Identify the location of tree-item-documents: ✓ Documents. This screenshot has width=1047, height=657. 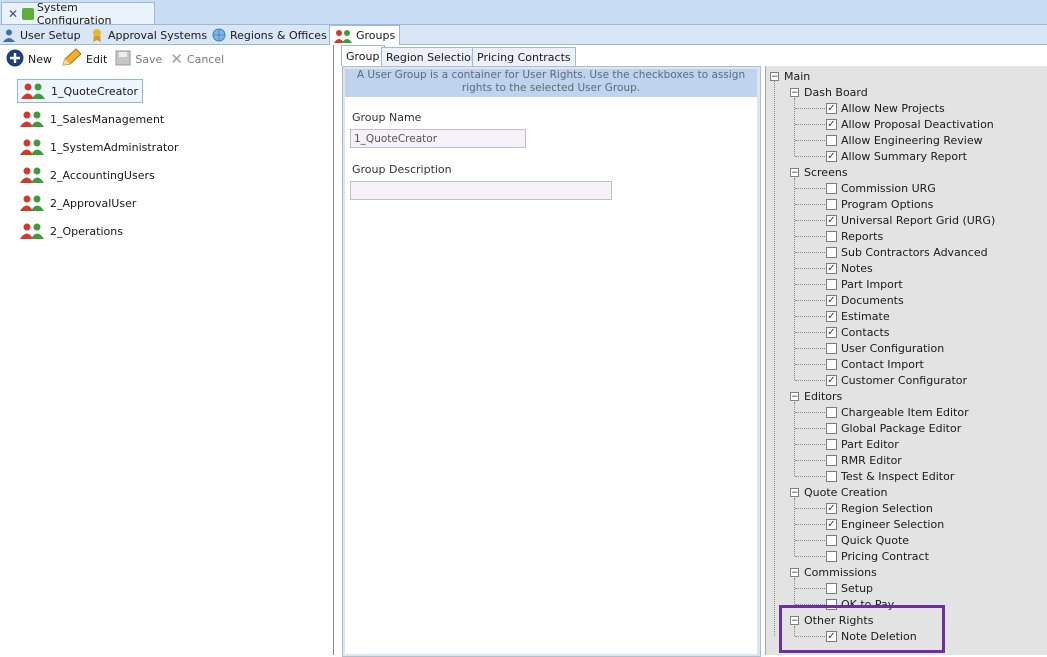
(865, 300).